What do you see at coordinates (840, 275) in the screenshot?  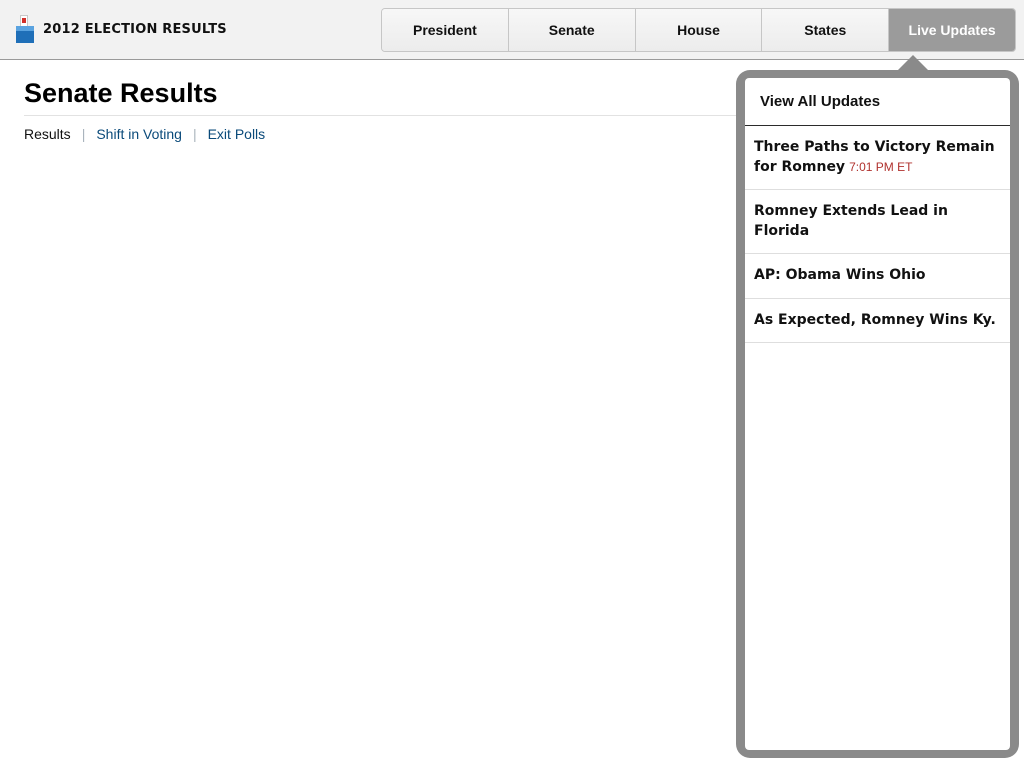 I see `update-headline: AP: Obama Wins Ohio` at bounding box center [840, 275].